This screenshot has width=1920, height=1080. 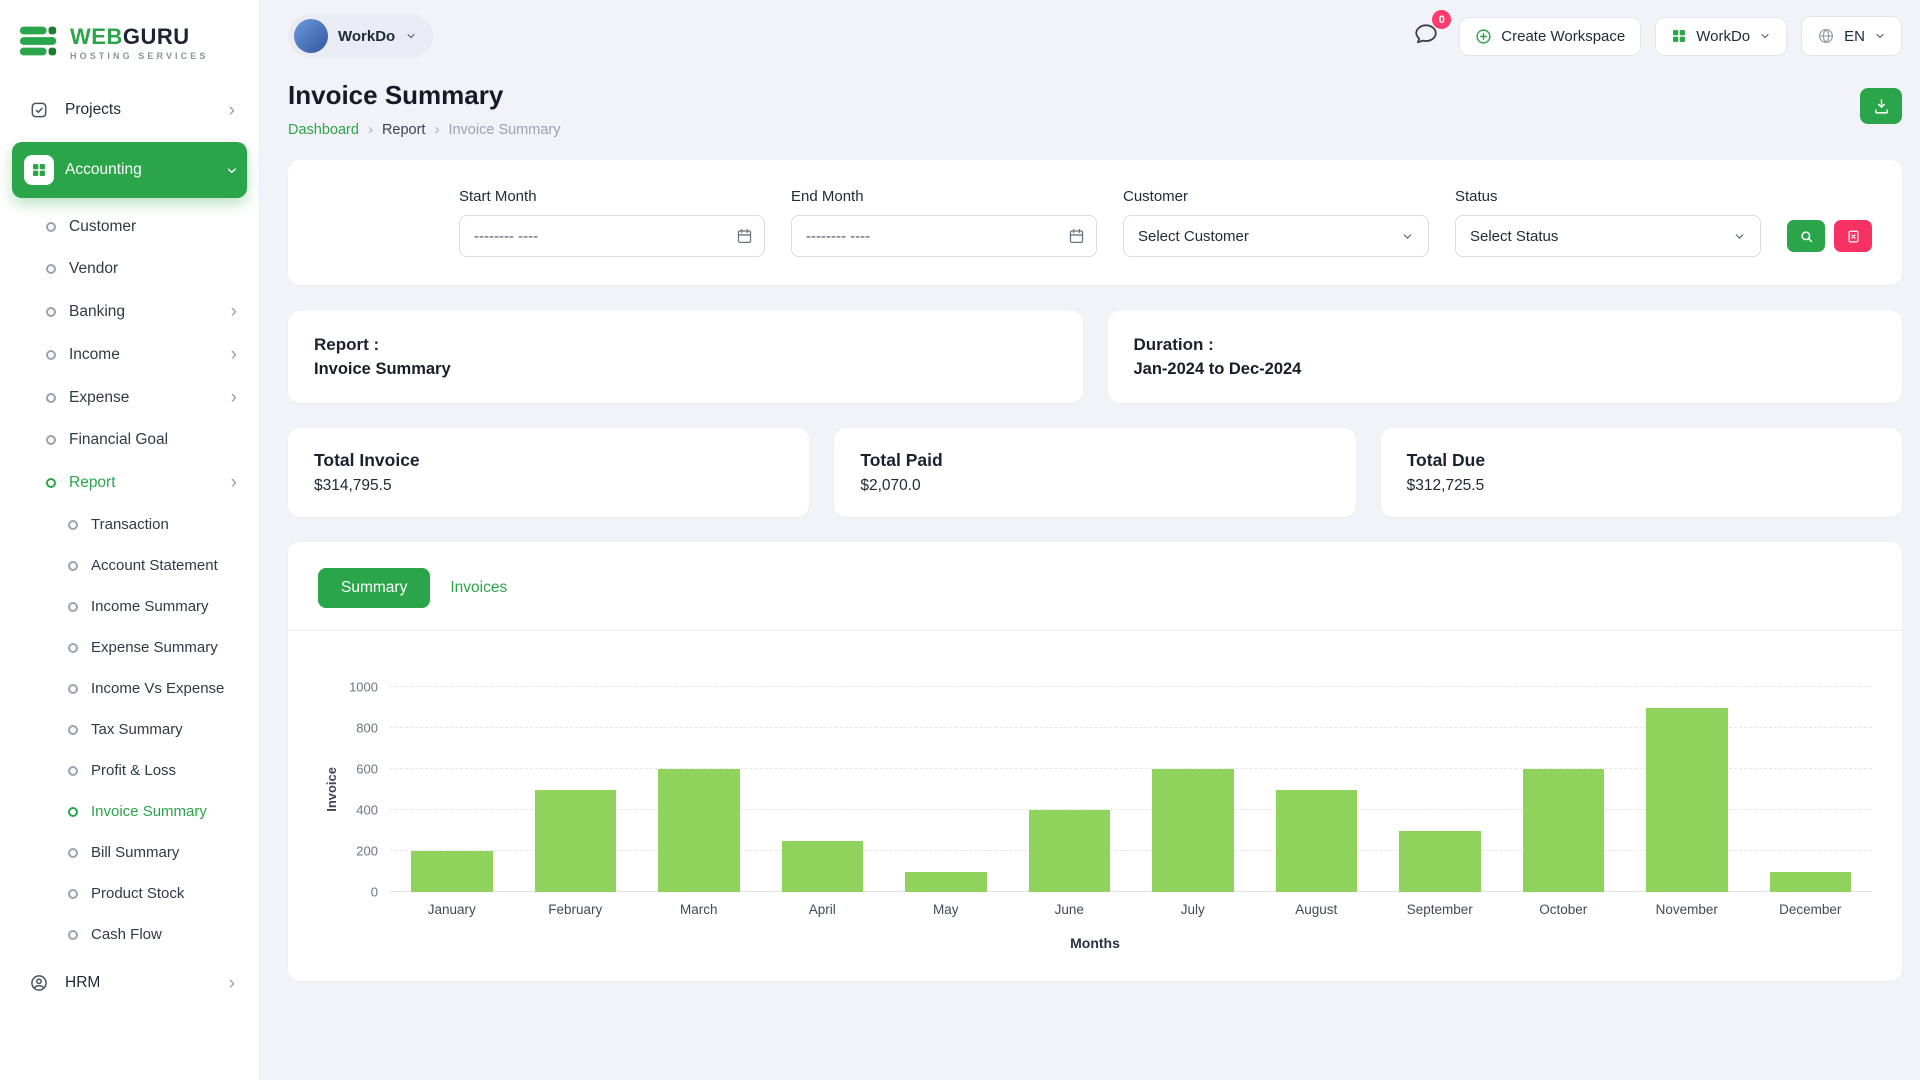 I want to click on sidebar-item-profit-loss: Profit & Loss, so click(x=129, y=770).